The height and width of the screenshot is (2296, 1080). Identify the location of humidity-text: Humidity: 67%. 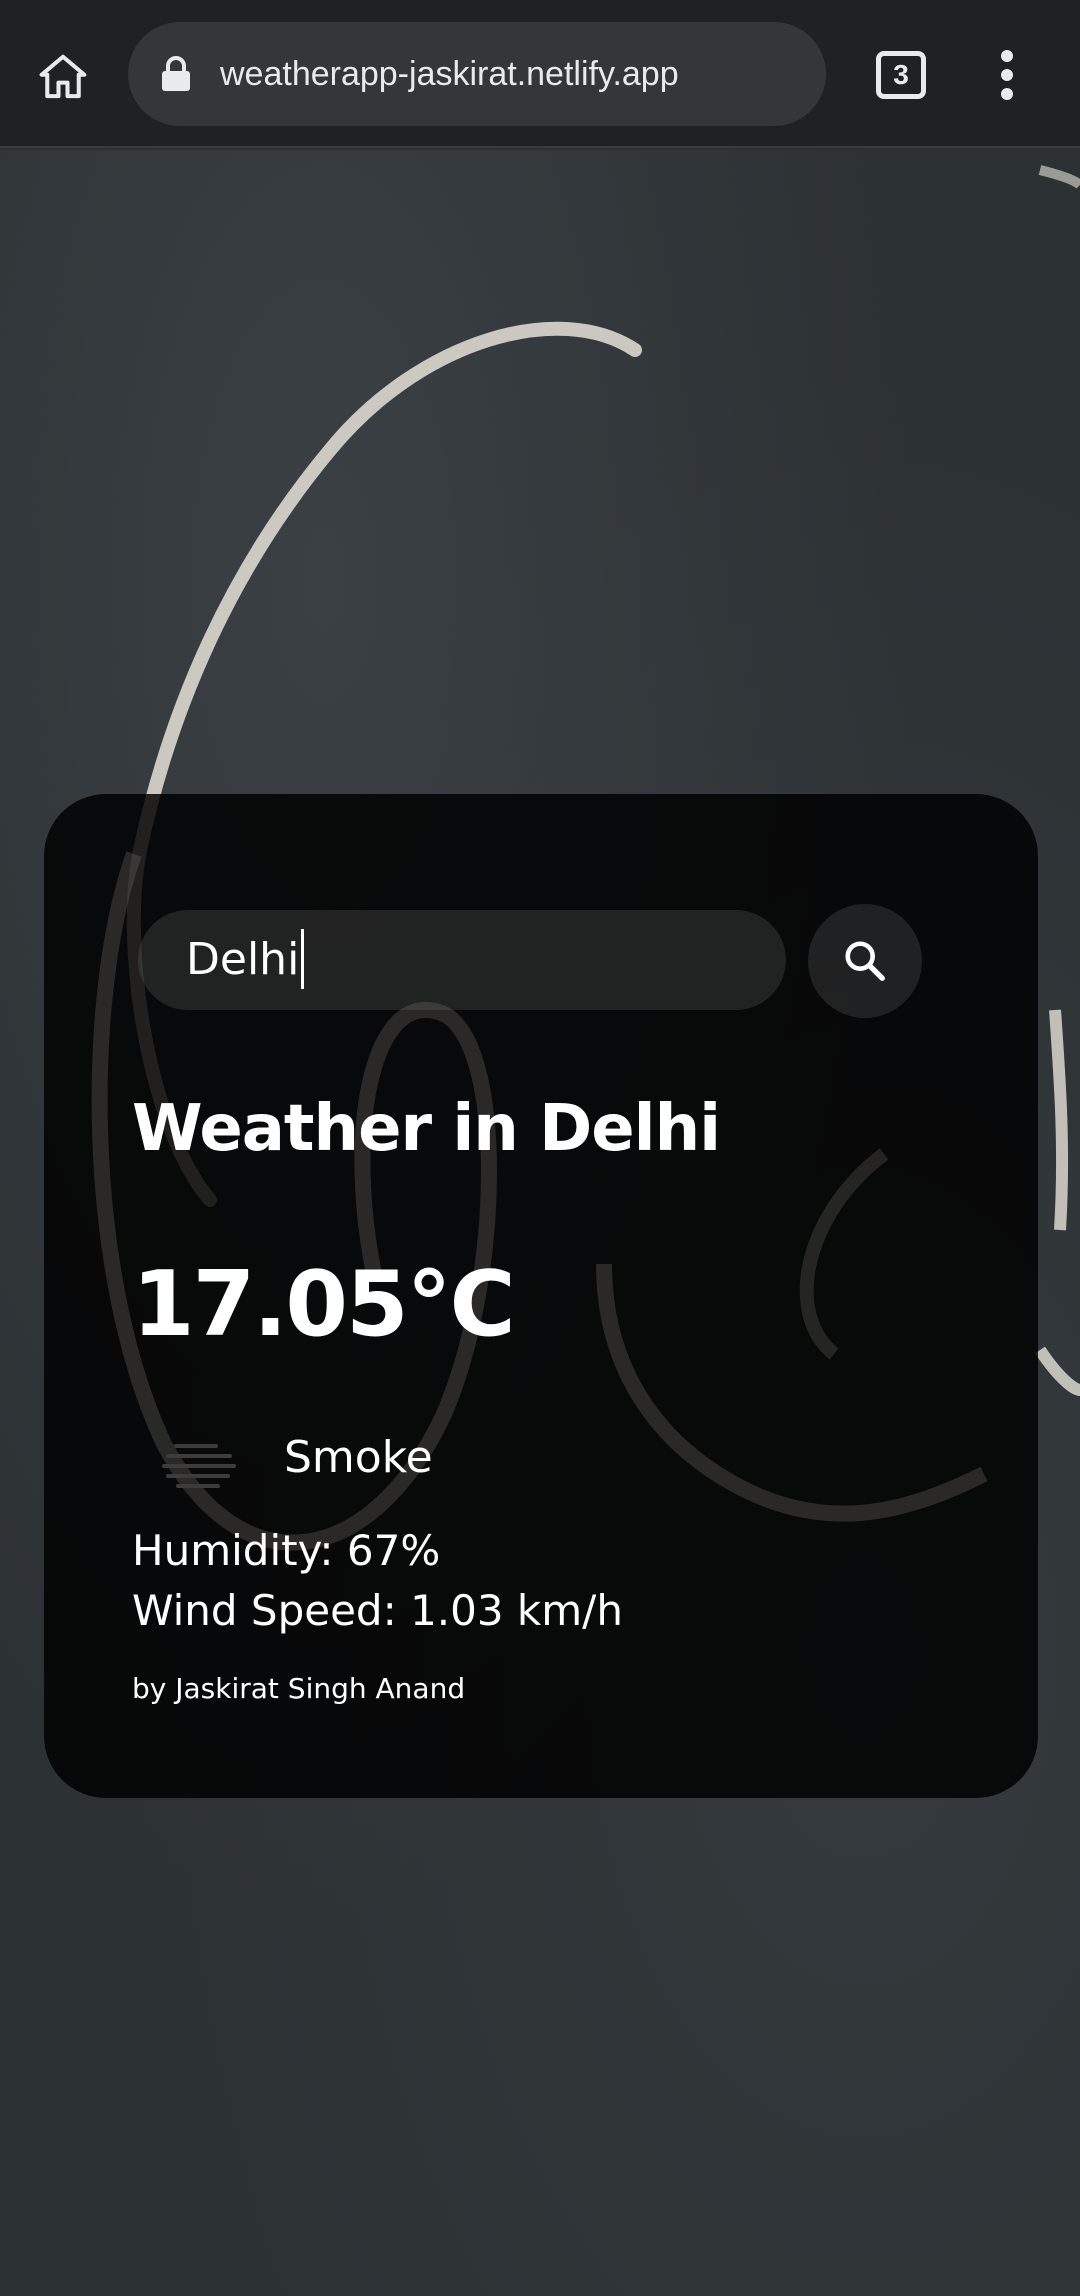
(286, 1550).